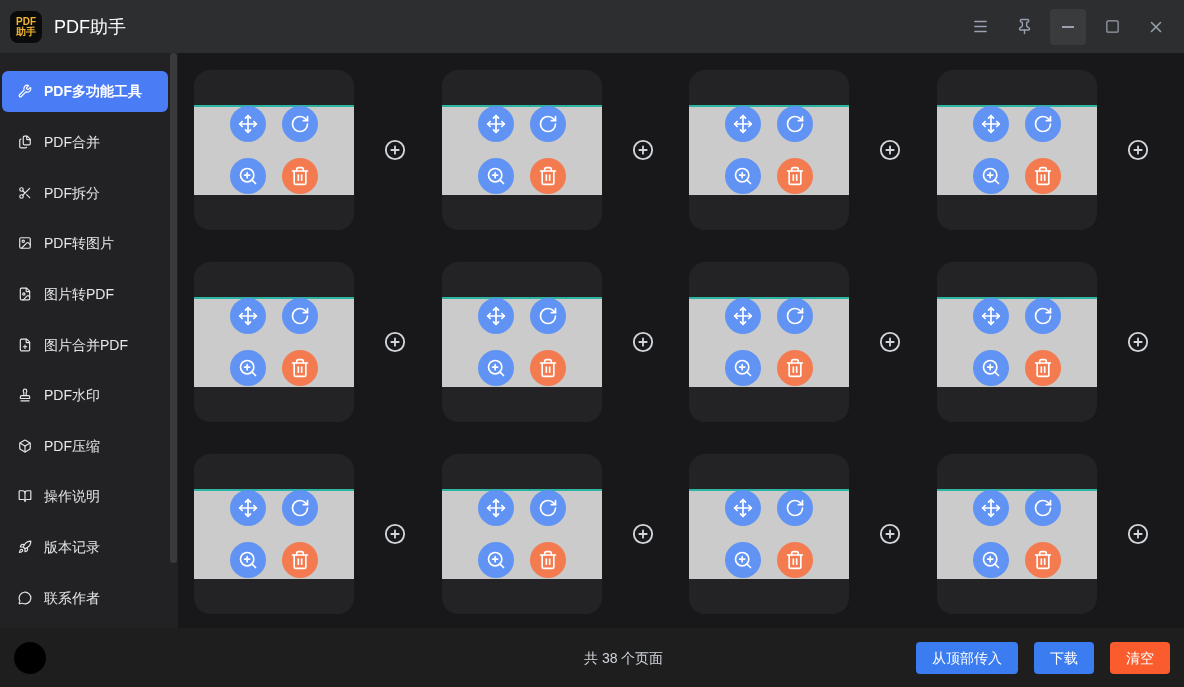 The width and height of the screenshot is (1184, 687). I want to click on stamp-icon, so click(25, 395).